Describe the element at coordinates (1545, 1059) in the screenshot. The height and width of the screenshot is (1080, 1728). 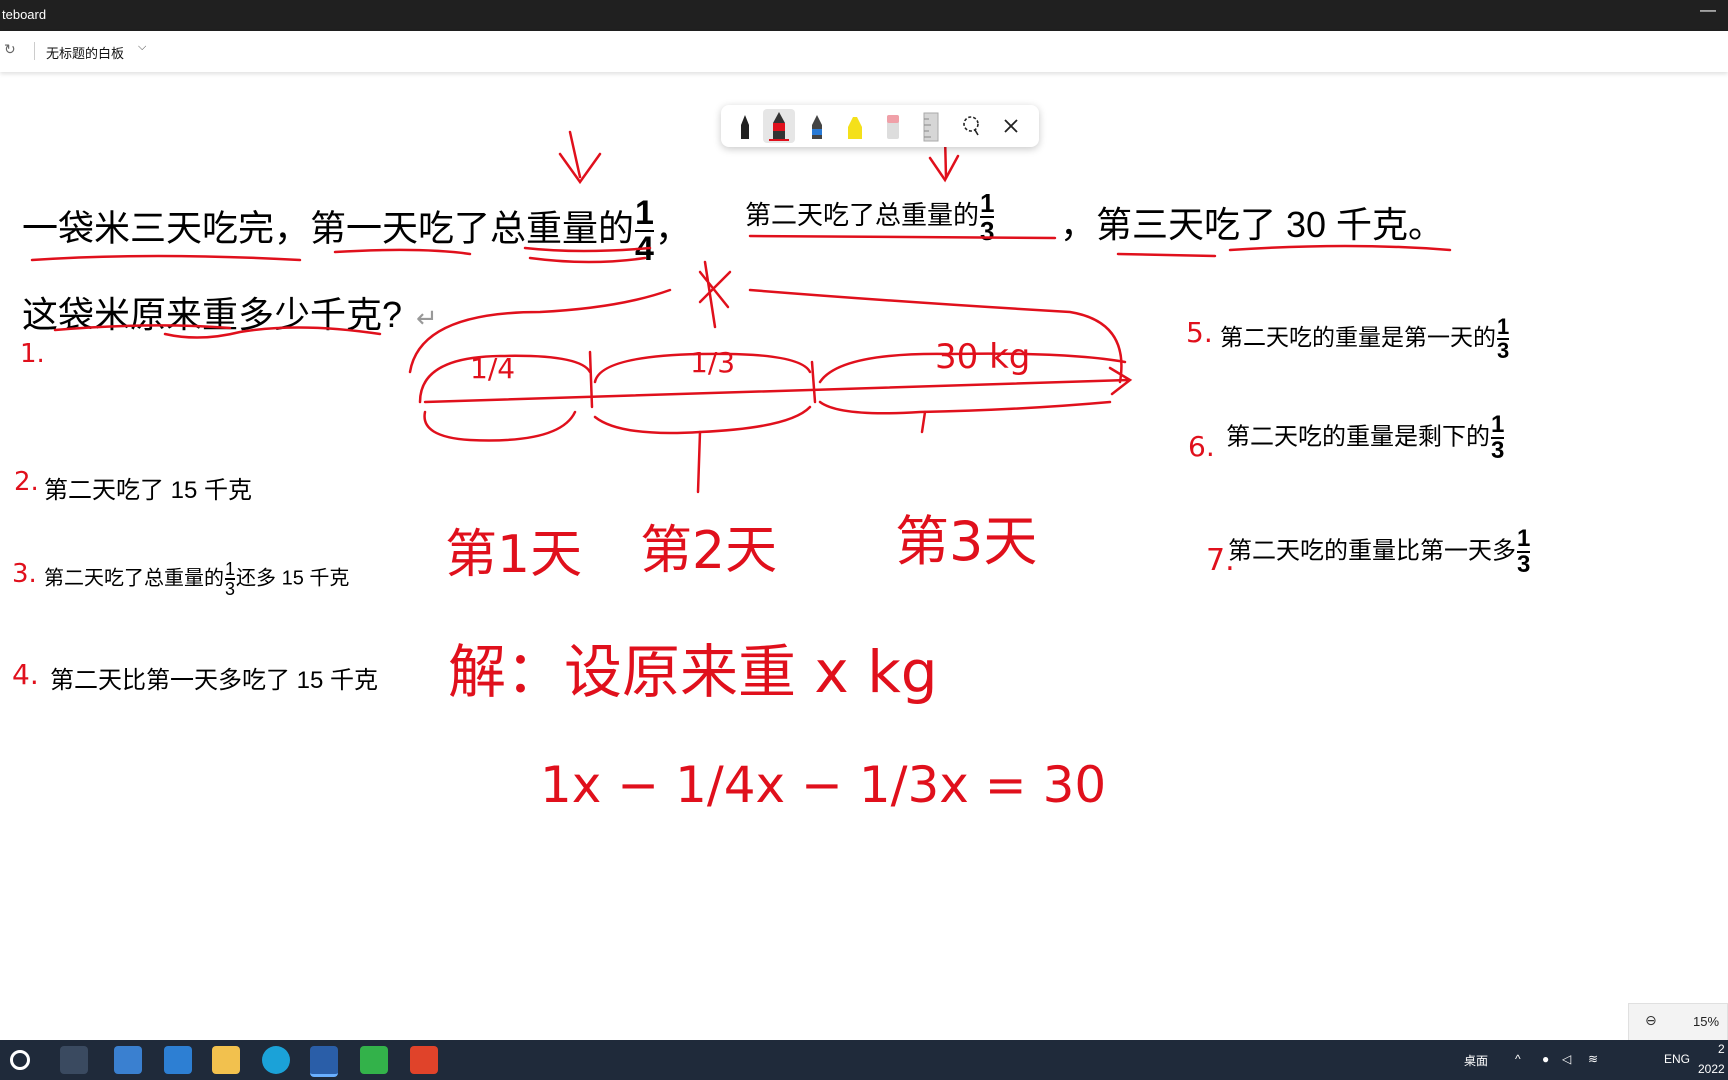
I see `microphone-icon: ●` at that location.